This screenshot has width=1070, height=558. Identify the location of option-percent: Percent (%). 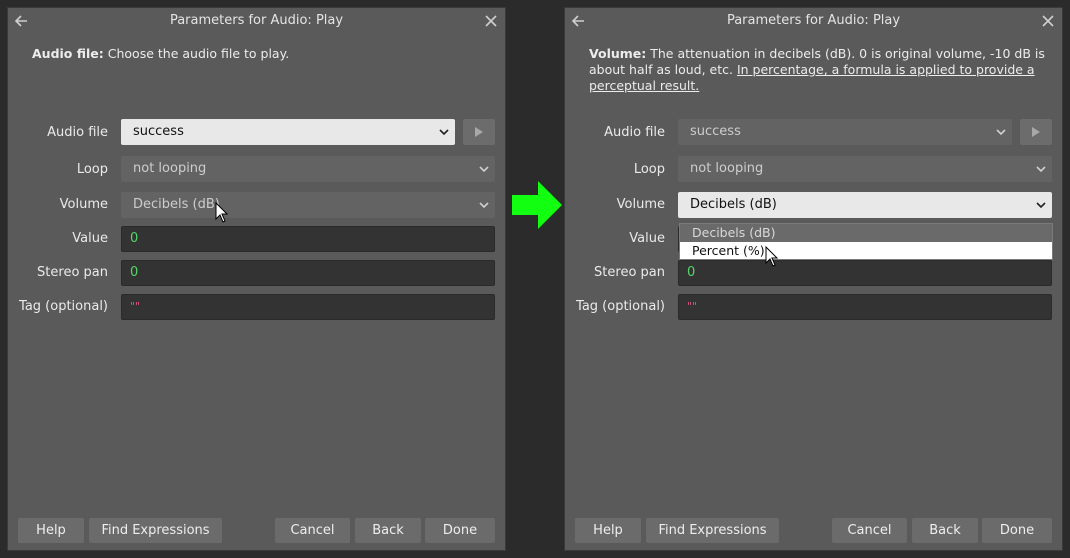
(866, 251).